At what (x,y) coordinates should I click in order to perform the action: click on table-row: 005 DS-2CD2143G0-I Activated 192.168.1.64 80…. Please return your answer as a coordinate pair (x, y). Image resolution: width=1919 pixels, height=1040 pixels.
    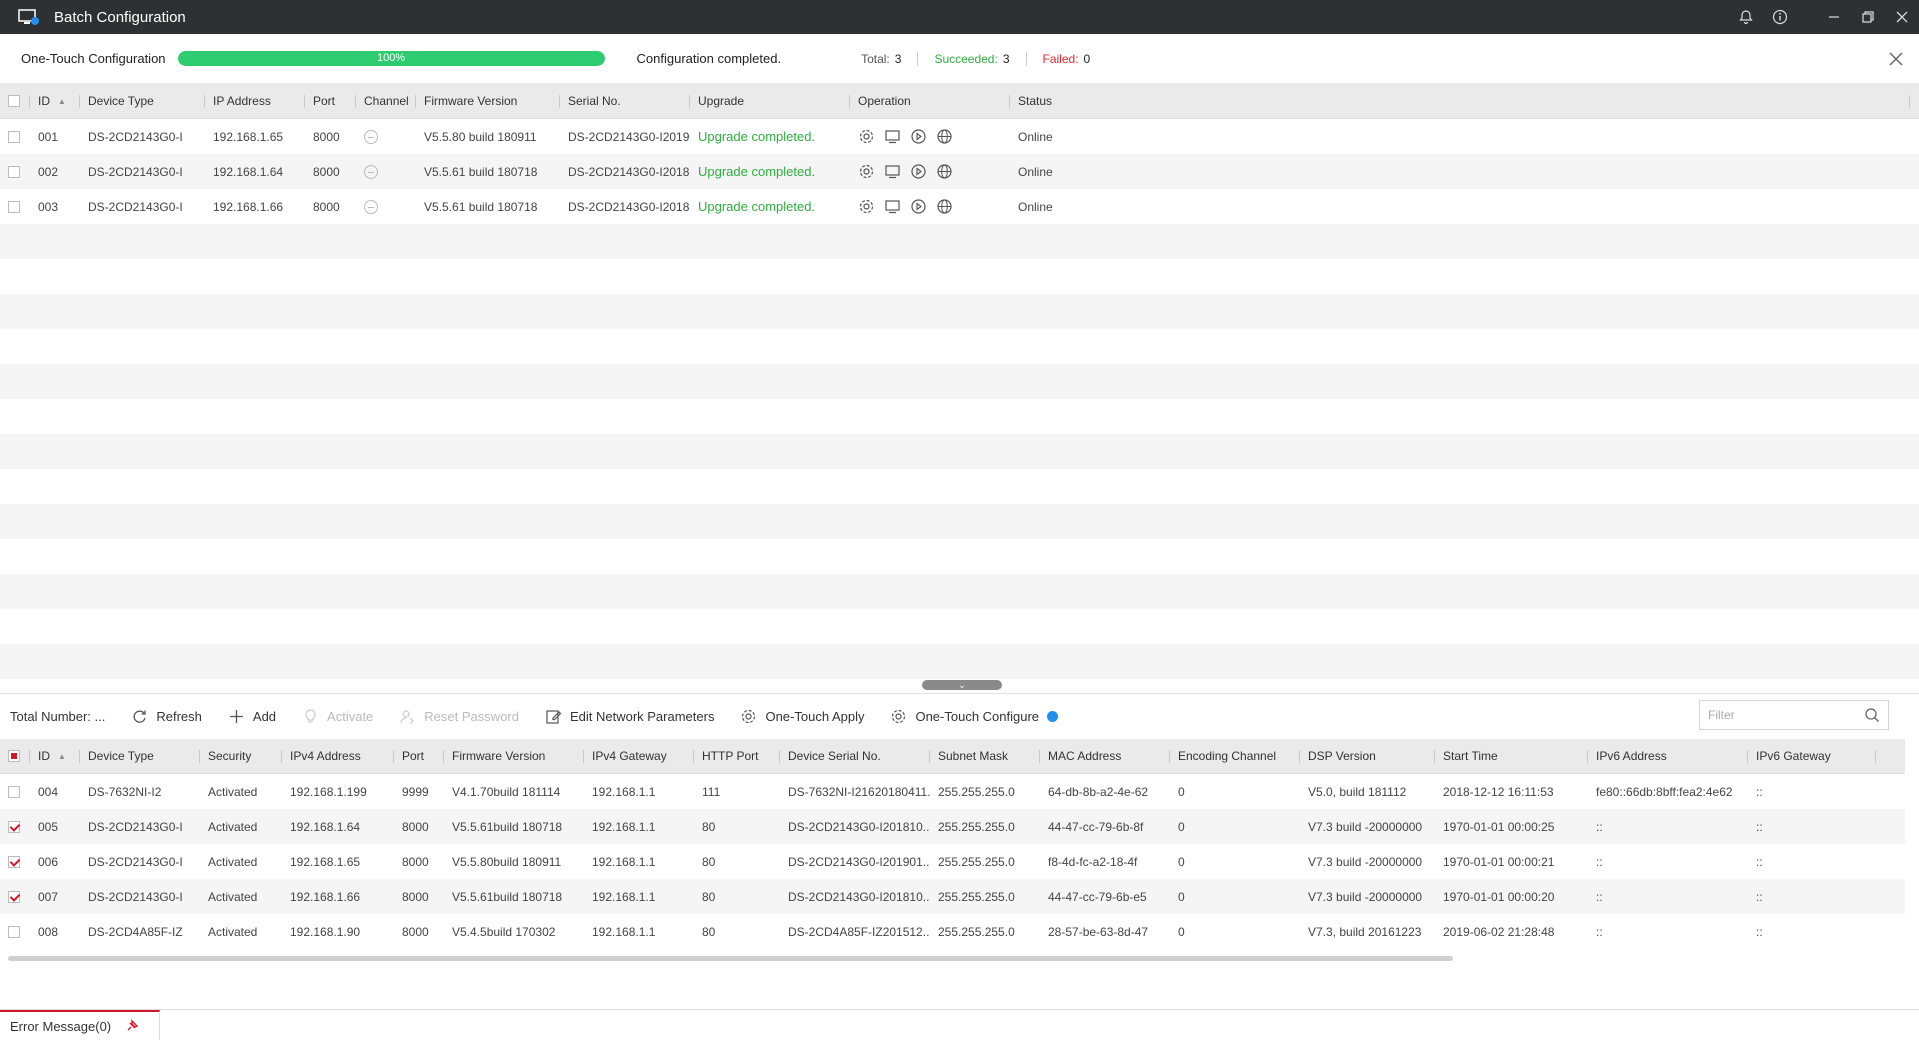
    Looking at the image, I should click on (952, 826).